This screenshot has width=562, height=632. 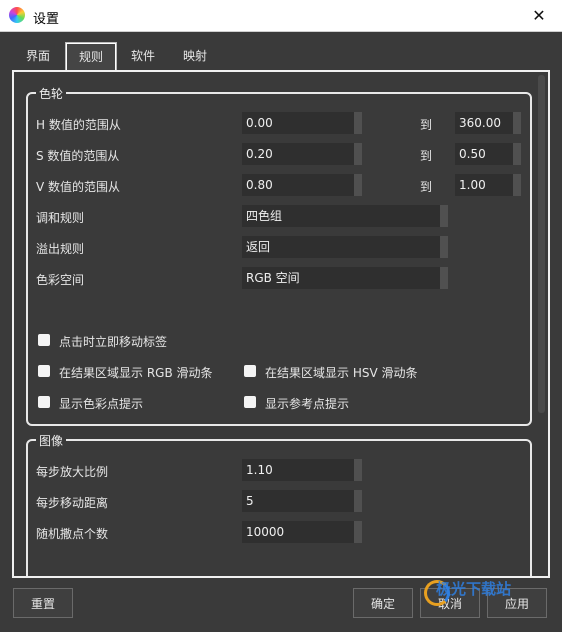 I want to click on checkbox-show-reference-point-tips, so click(x=250, y=402).